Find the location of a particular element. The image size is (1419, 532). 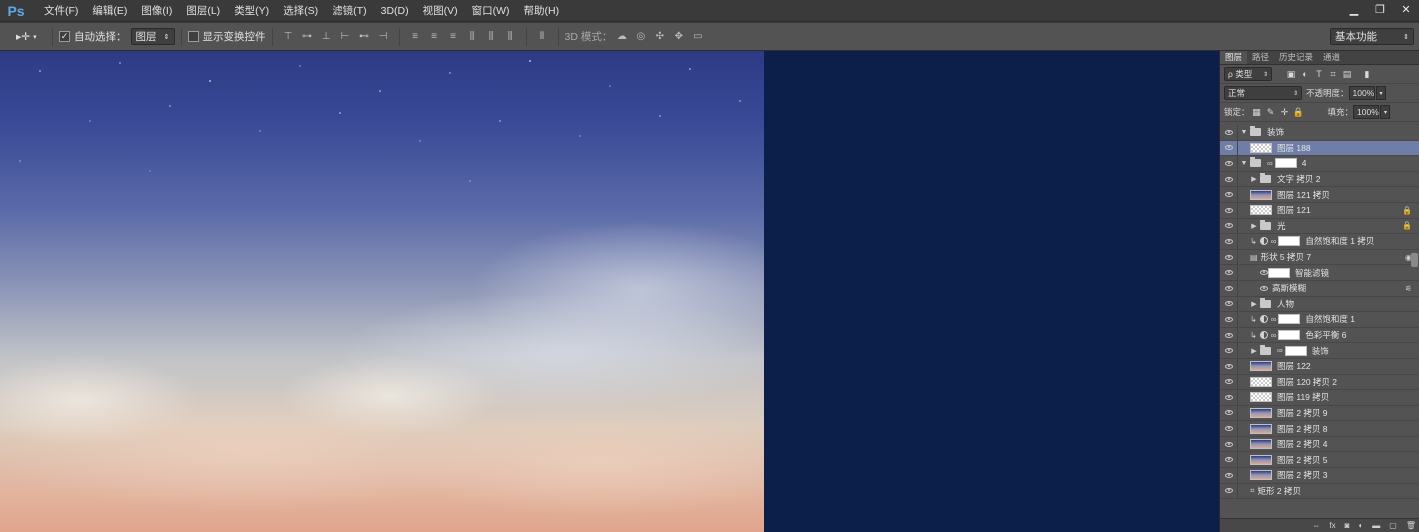

layer-row: ▶ 光 🔒 is located at coordinates (1319, 226).